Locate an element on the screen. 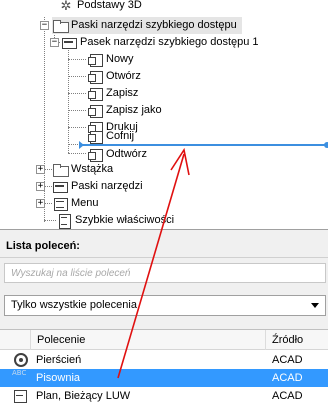  ucs-plan-icon is located at coordinates (20, 396).